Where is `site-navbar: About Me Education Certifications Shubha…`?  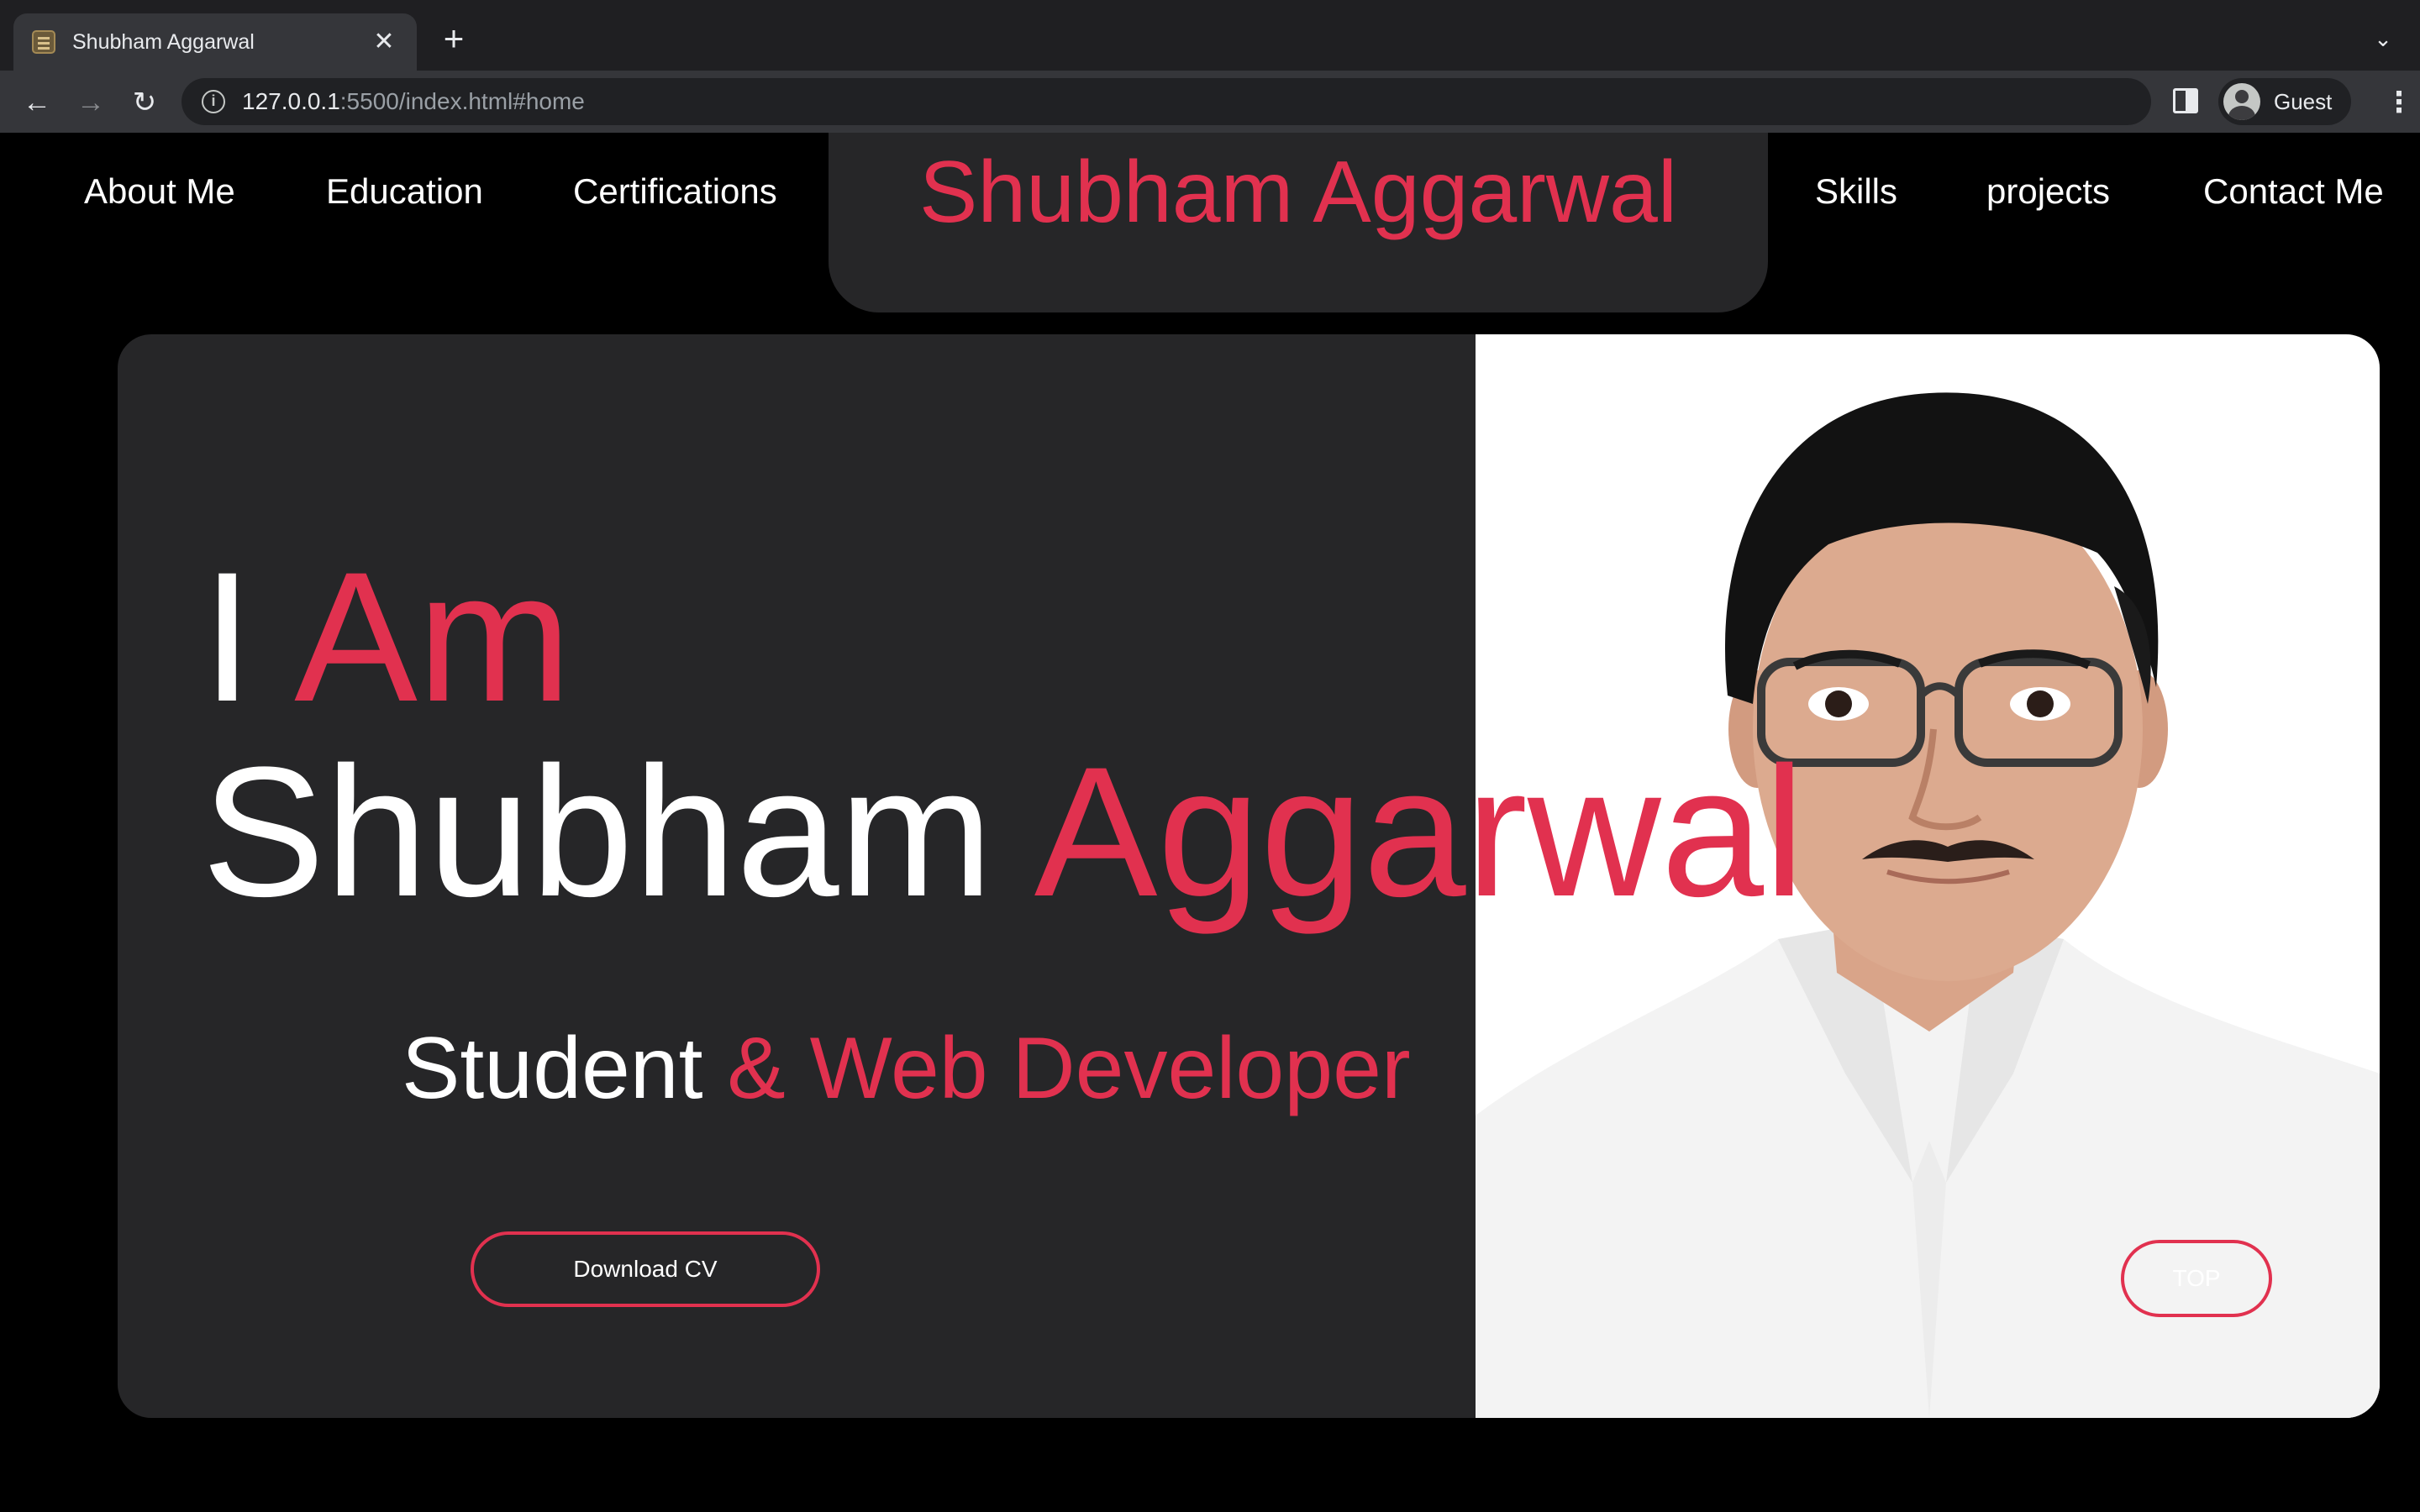
site-navbar: About Me Education Certifications Shubha… is located at coordinates (1210, 225).